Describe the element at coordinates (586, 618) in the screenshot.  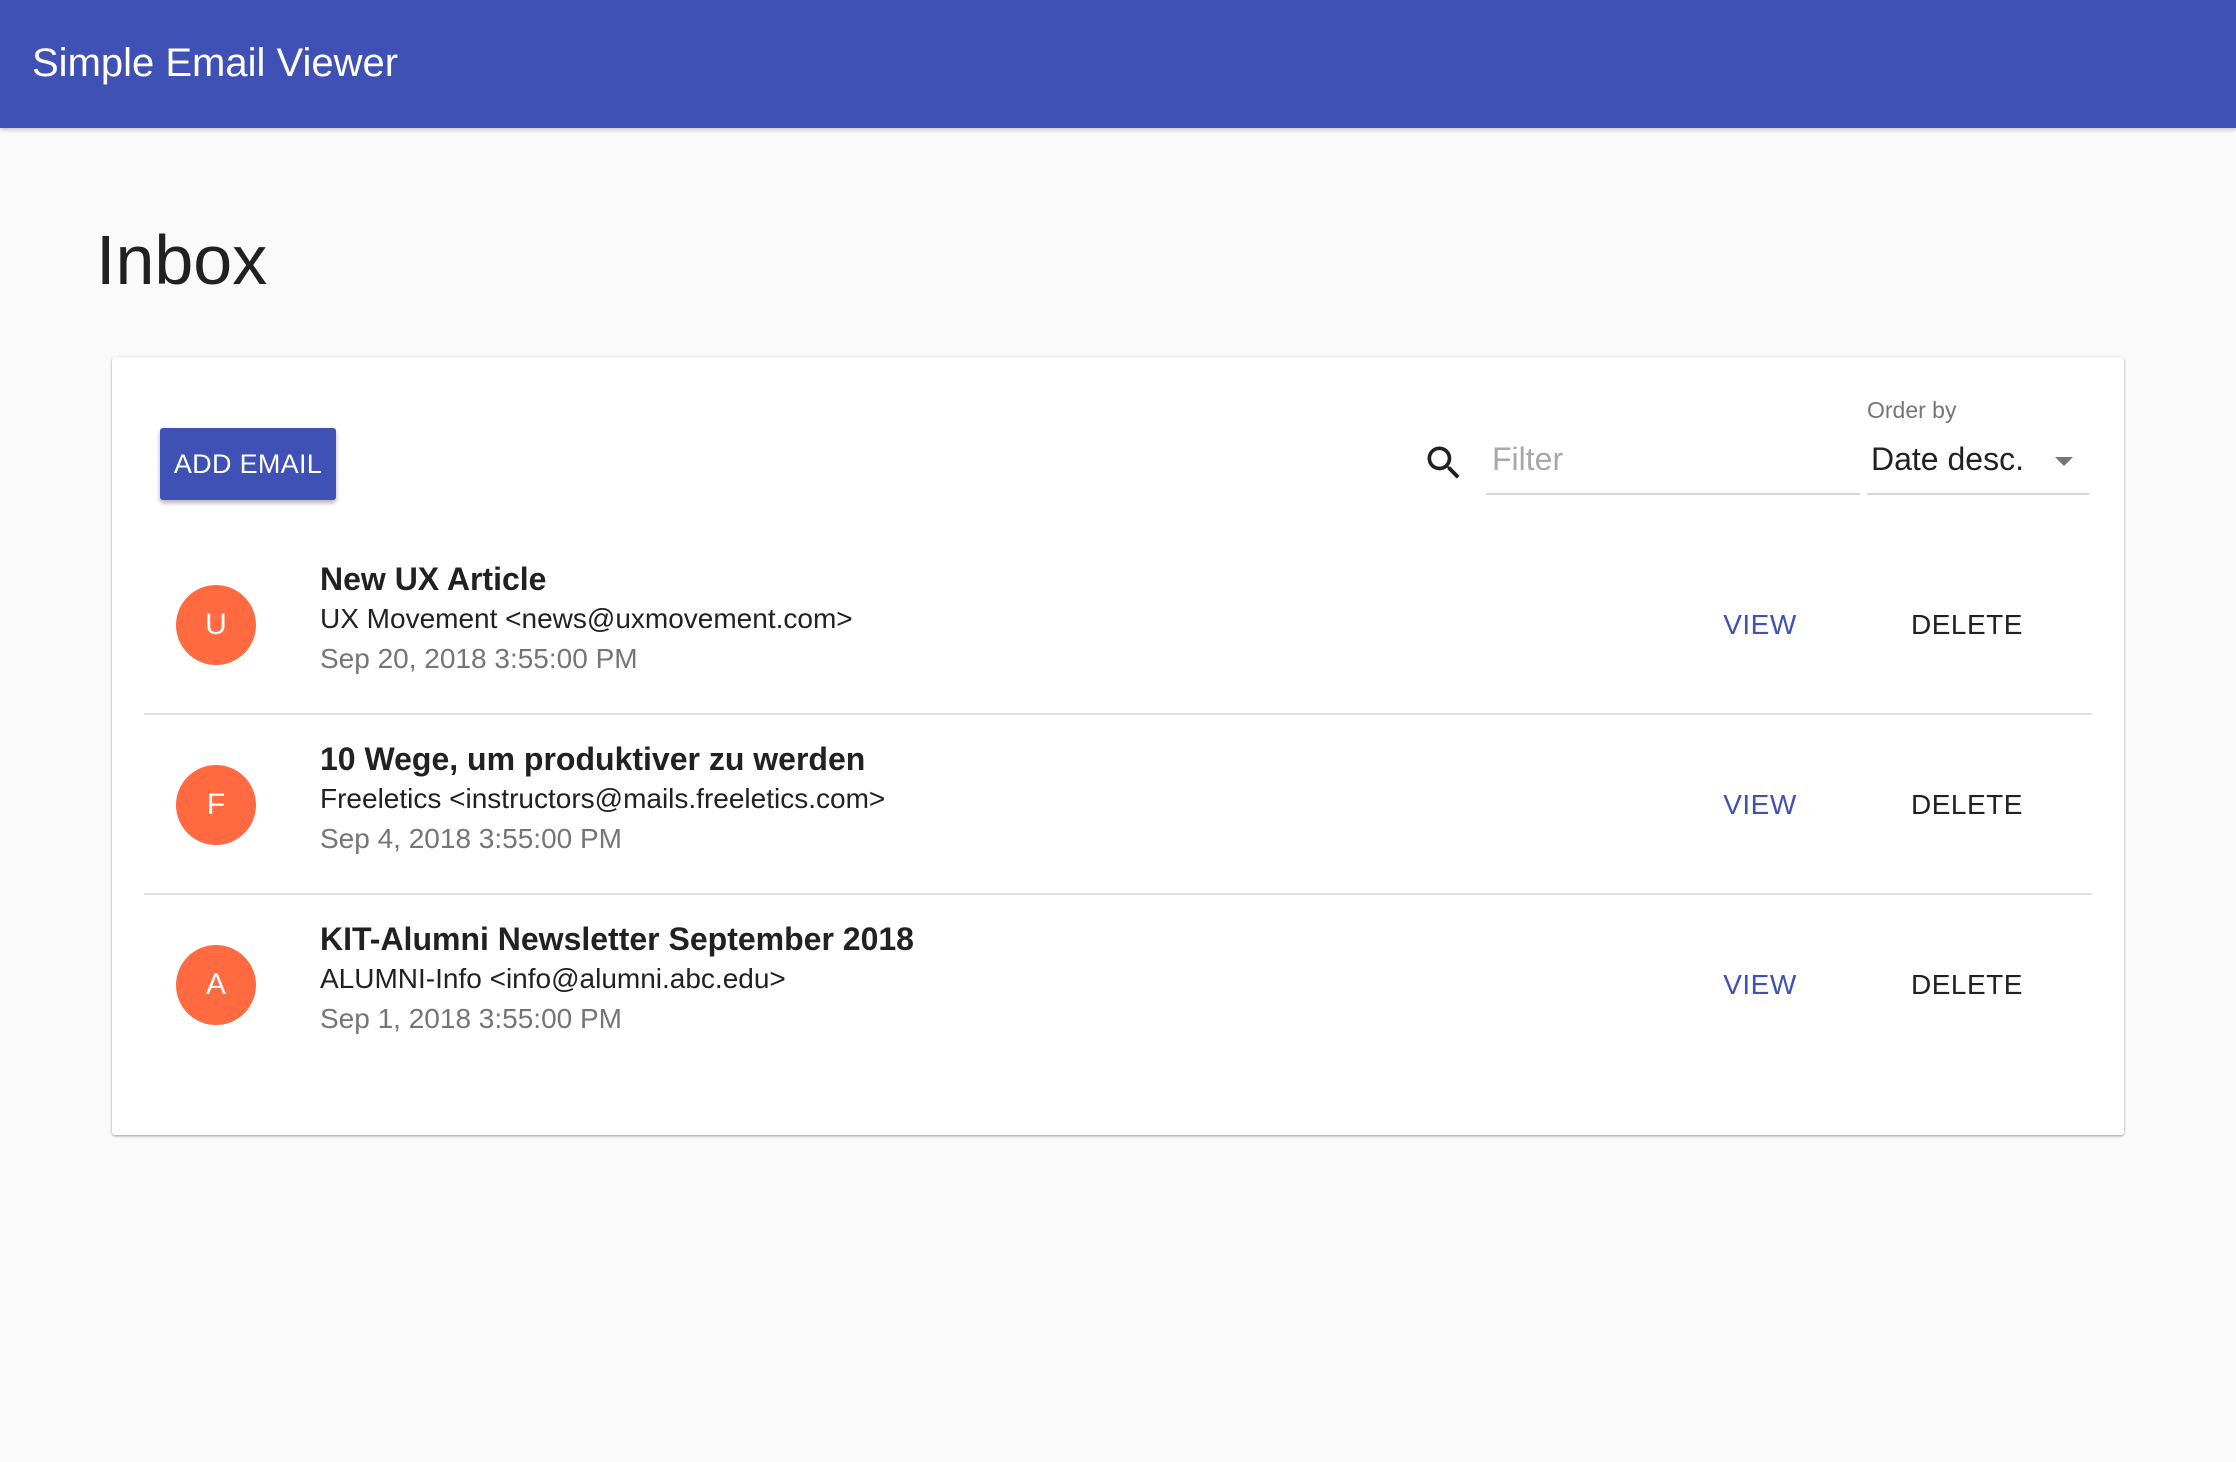
I see `email-sender: UX Movement <news@uxmovement.com>` at that location.